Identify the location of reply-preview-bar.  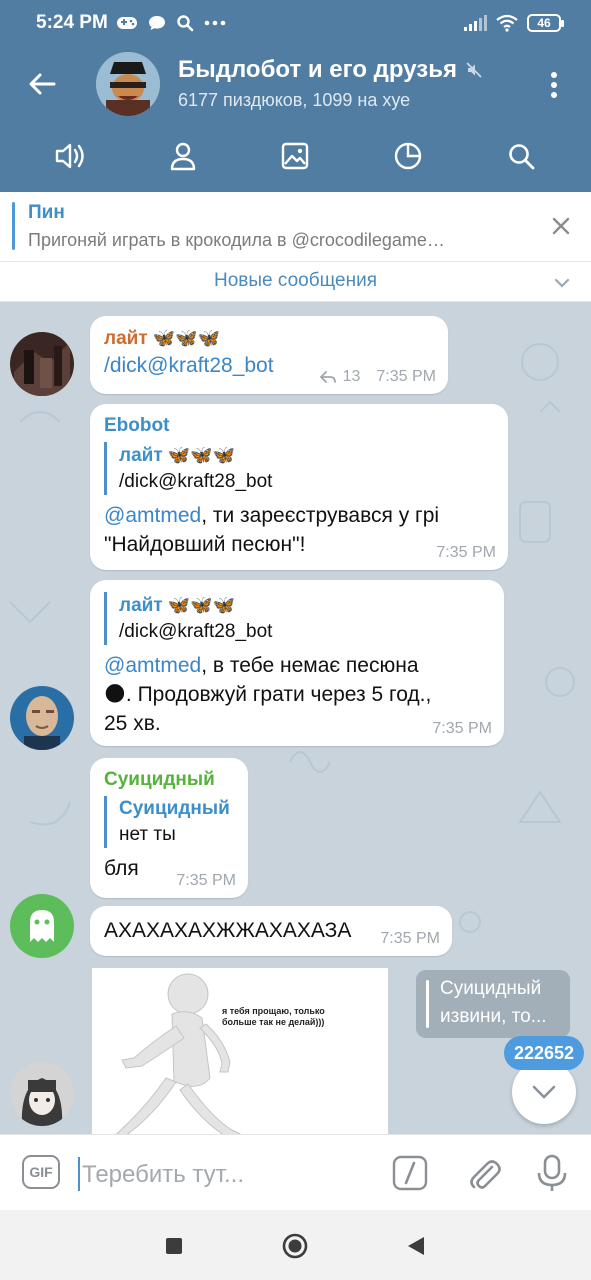
(427, 1004).